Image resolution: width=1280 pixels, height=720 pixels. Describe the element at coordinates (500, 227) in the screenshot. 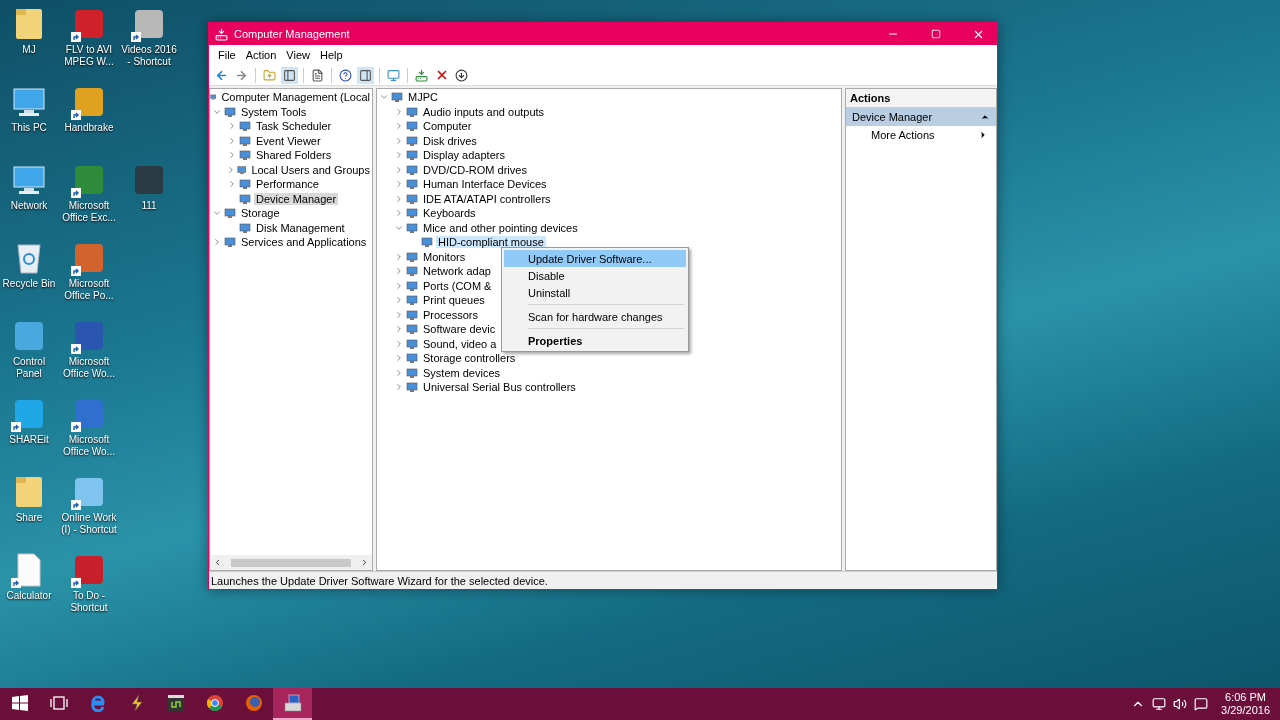

I see `tree-item: Mice and other pointing devices` at that location.